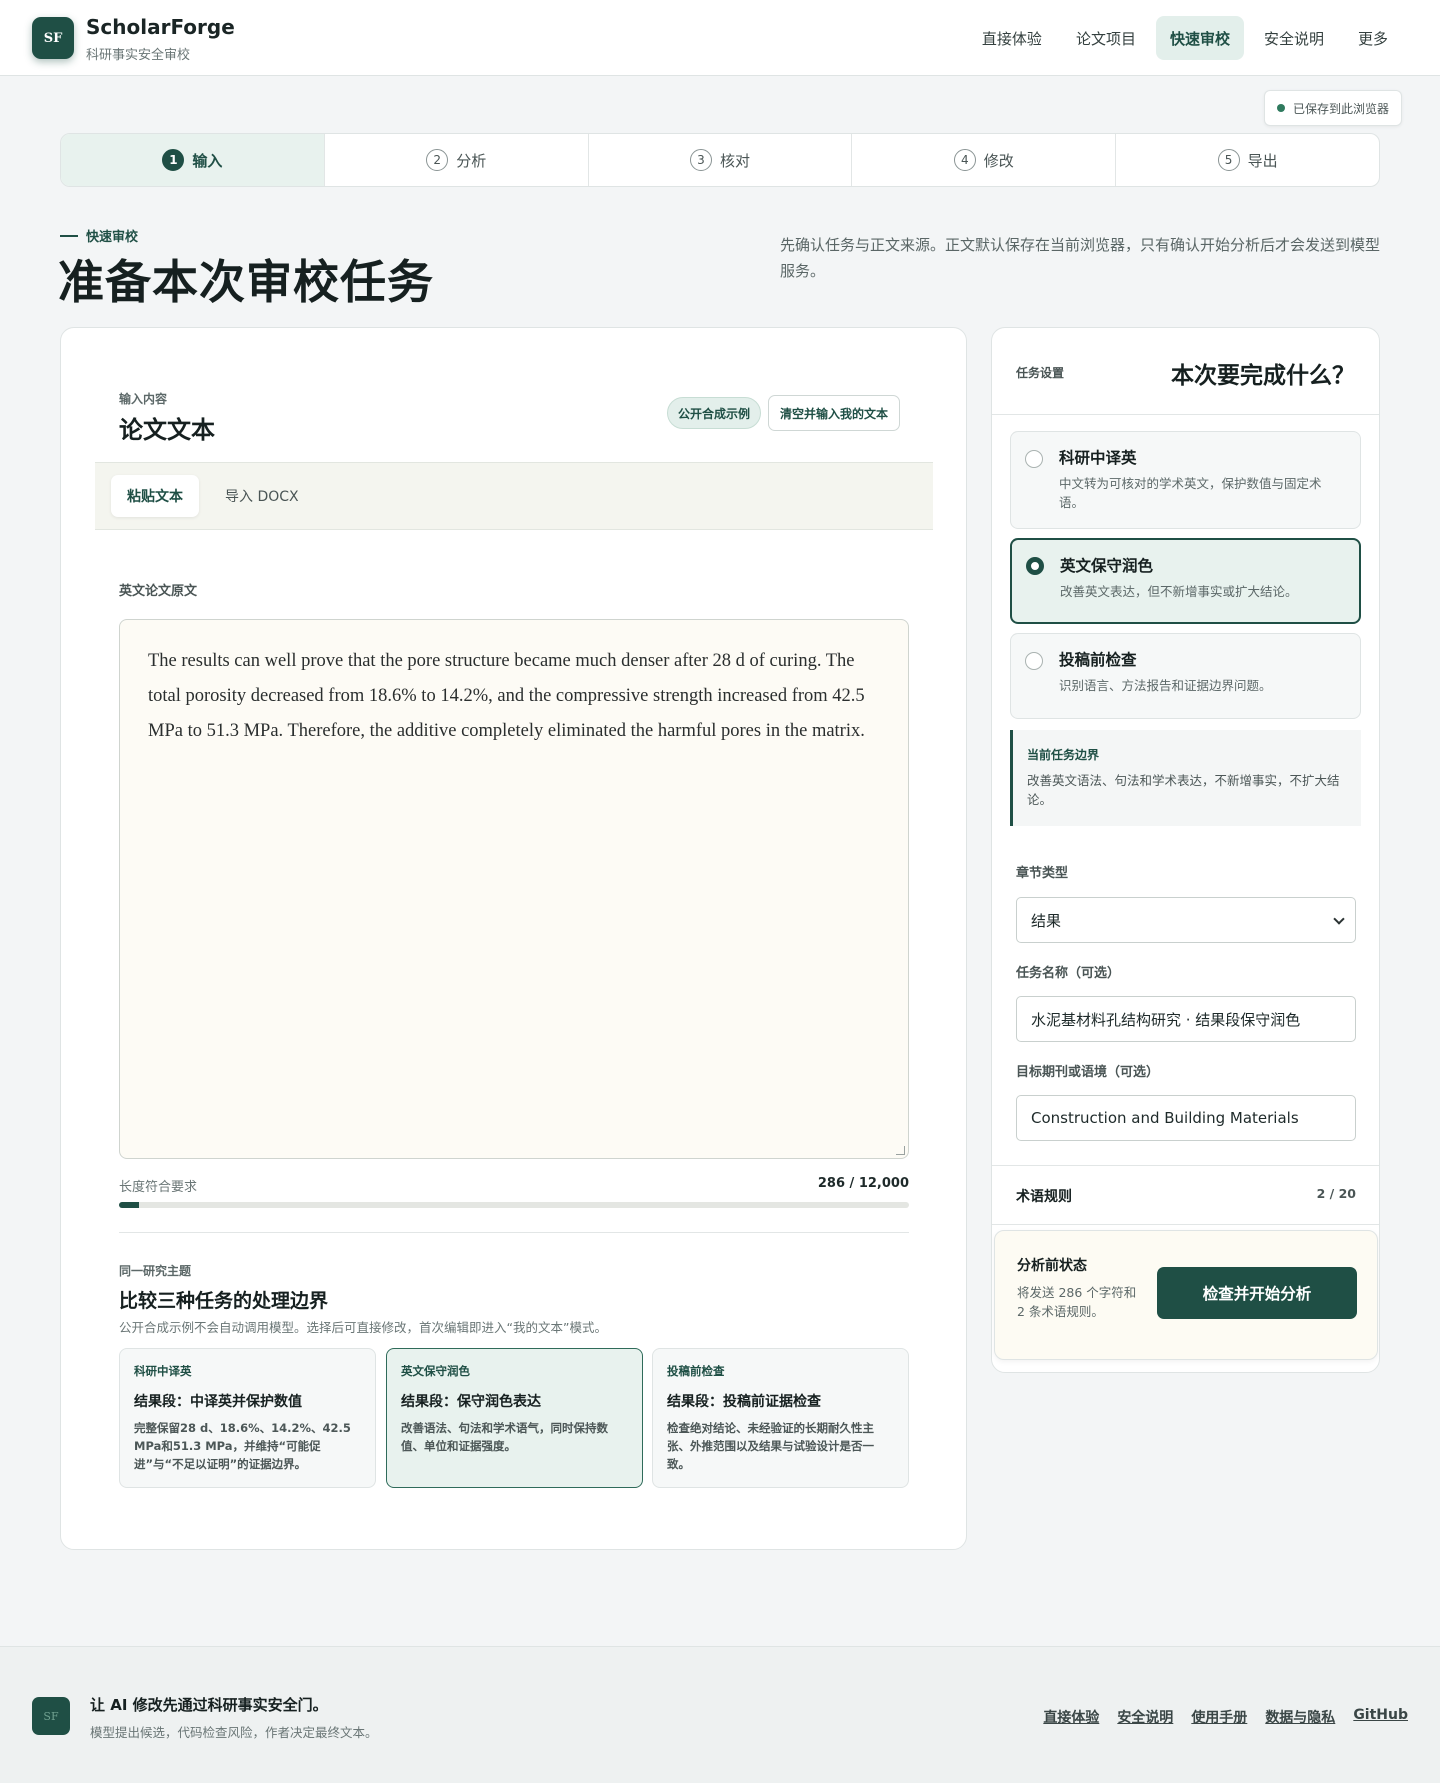 This screenshot has height=1783, width=1440. I want to click on step-verify: 3 核对, so click(721, 160).